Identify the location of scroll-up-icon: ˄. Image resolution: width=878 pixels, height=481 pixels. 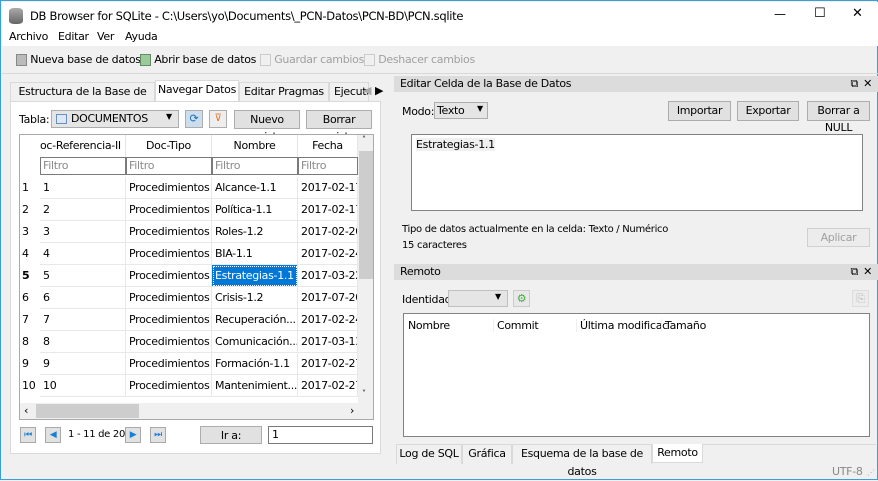
(364, 139).